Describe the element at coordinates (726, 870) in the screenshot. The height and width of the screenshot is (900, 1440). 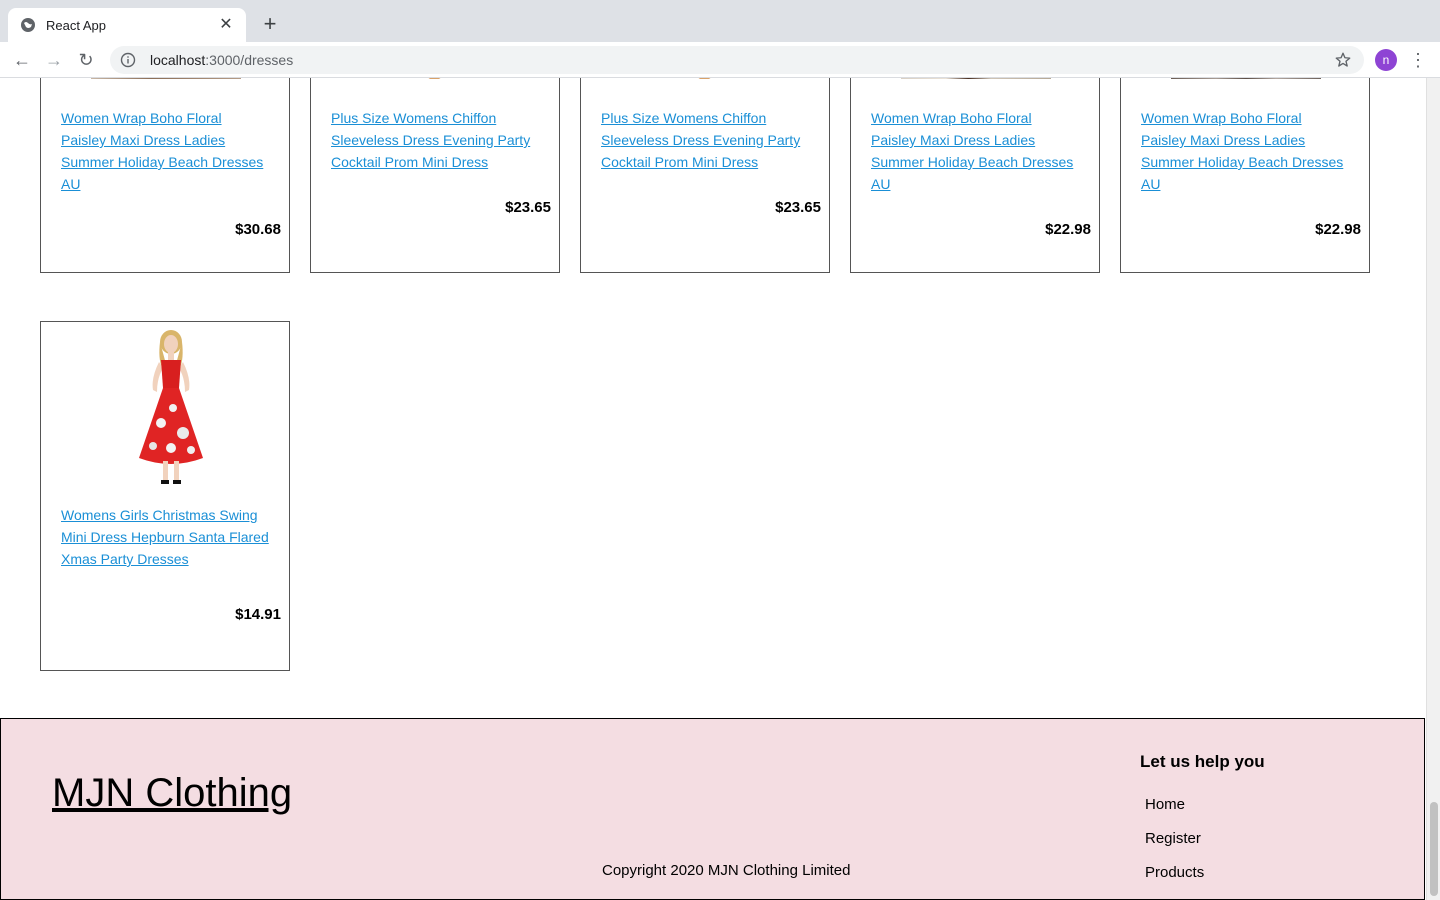
I see `copyright-text: Copyright 2020 MJN Clothing Limited` at that location.